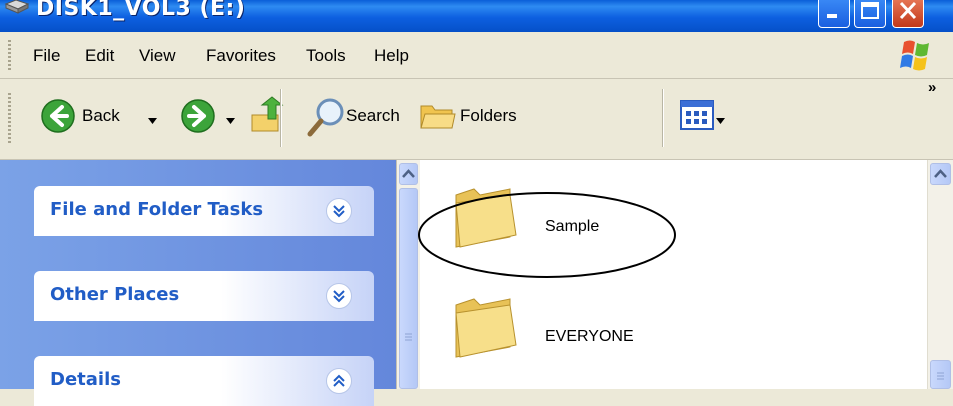 The width and height of the screenshot is (953, 406). What do you see at coordinates (932, 87) in the screenshot?
I see `toolbar-overflow-chevron-icon: »` at bounding box center [932, 87].